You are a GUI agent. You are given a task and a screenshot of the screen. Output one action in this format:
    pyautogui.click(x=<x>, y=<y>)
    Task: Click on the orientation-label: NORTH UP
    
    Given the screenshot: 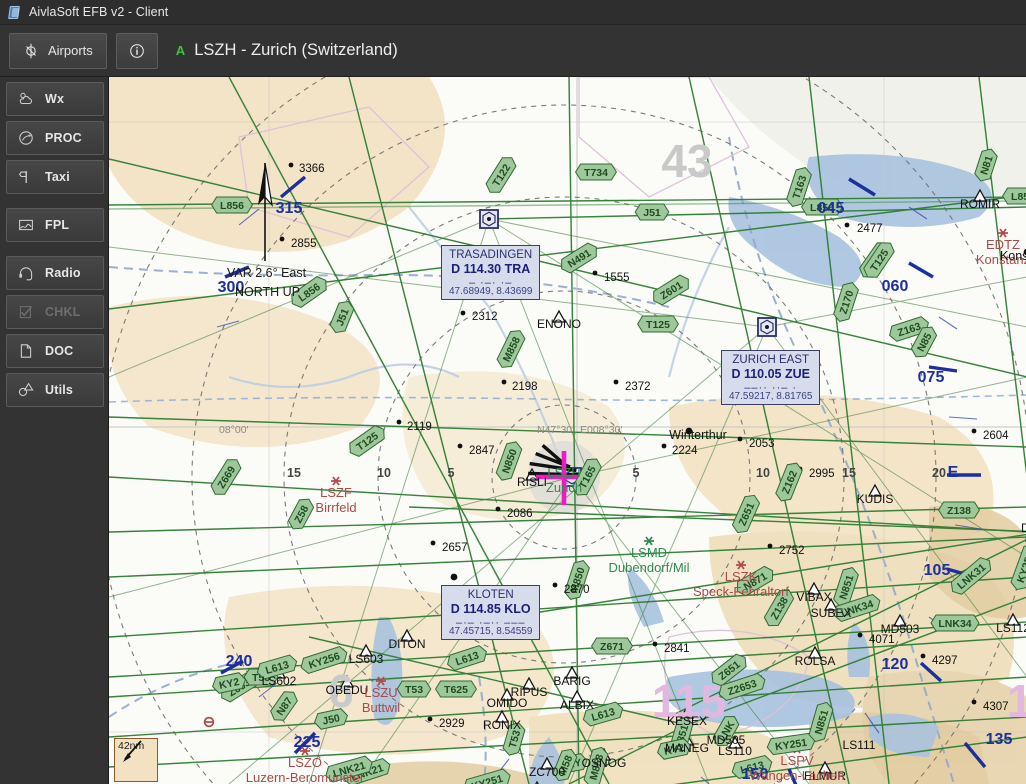 What is the action you would take?
    pyautogui.click(x=267, y=292)
    